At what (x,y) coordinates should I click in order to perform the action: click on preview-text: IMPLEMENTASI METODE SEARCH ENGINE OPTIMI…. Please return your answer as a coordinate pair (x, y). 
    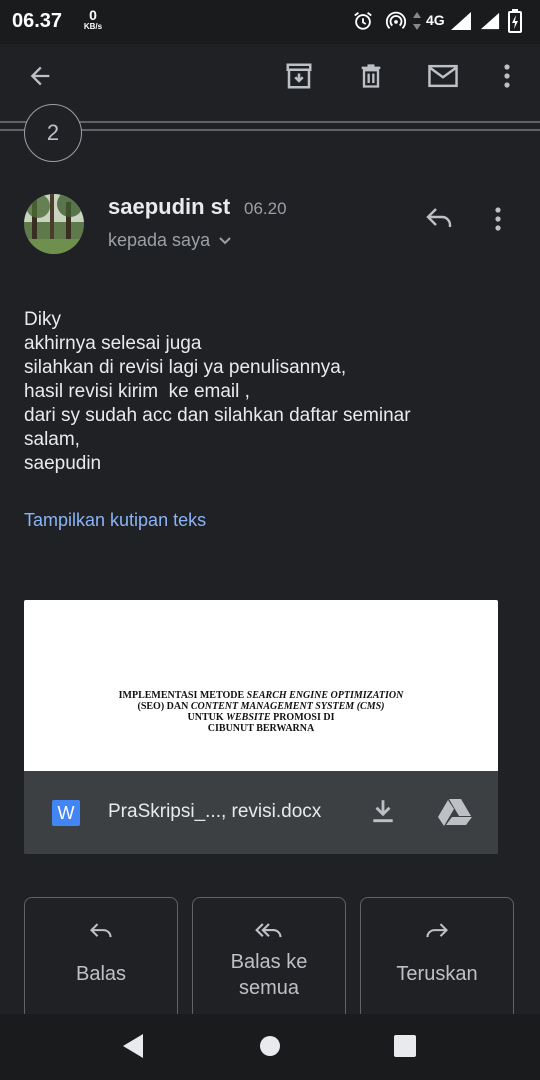
    Looking at the image, I should click on (261, 712).